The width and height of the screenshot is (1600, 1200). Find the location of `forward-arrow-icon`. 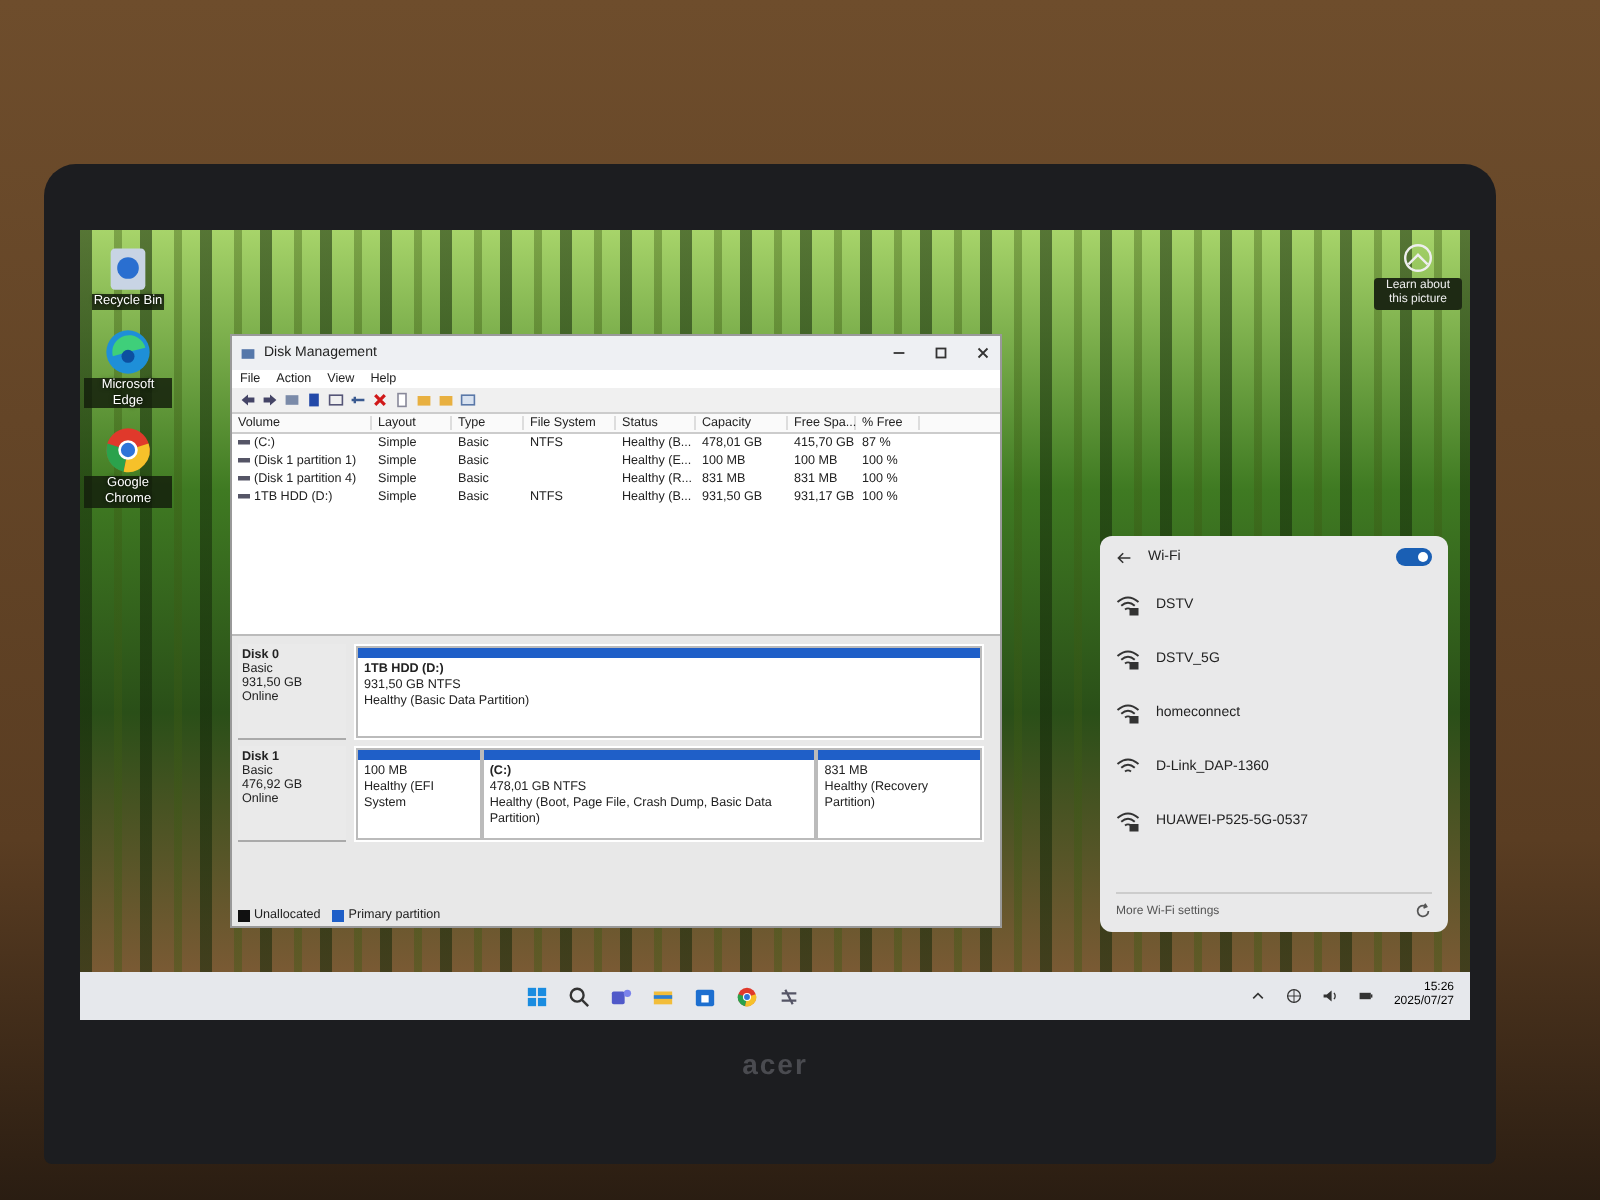

forward-arrow-icon is located at coordinates (270, 400).